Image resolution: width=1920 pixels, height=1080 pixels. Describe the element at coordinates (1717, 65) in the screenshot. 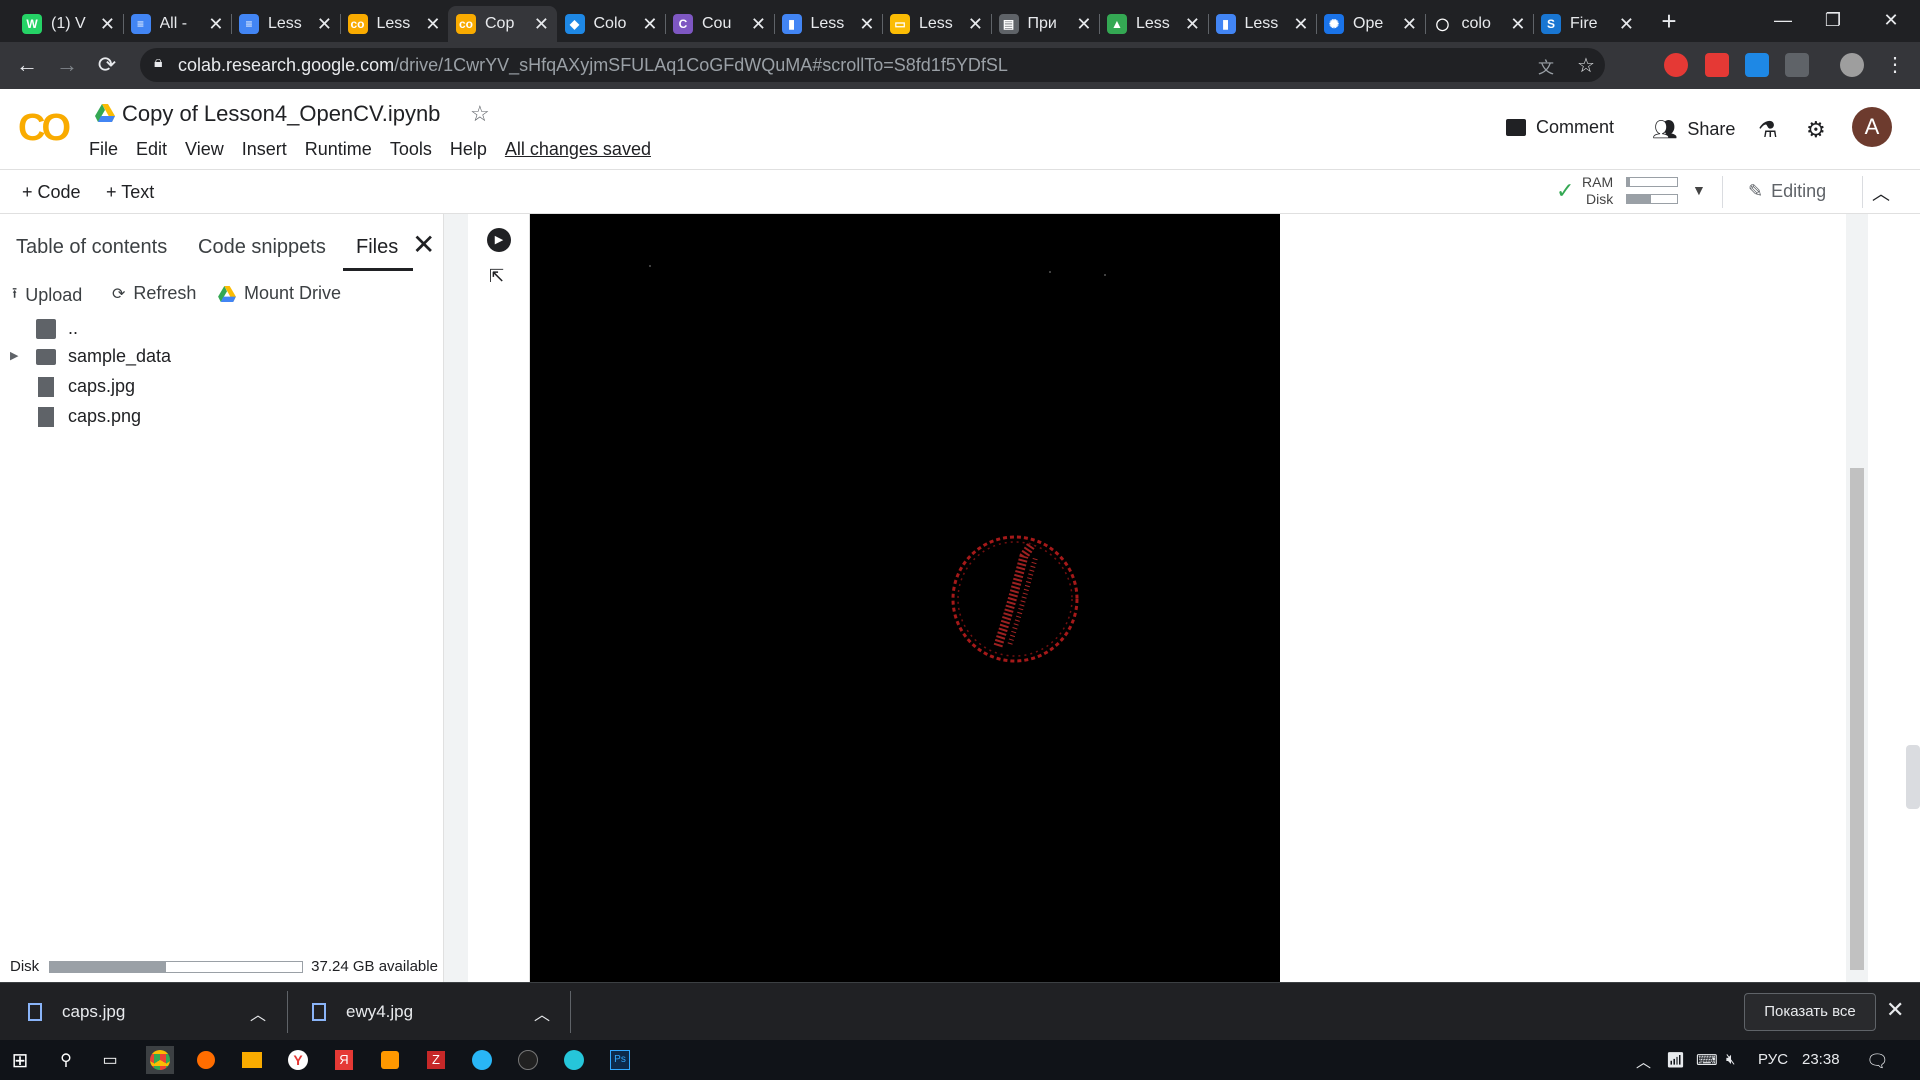

I see `extension-calendar-icon` at that location.